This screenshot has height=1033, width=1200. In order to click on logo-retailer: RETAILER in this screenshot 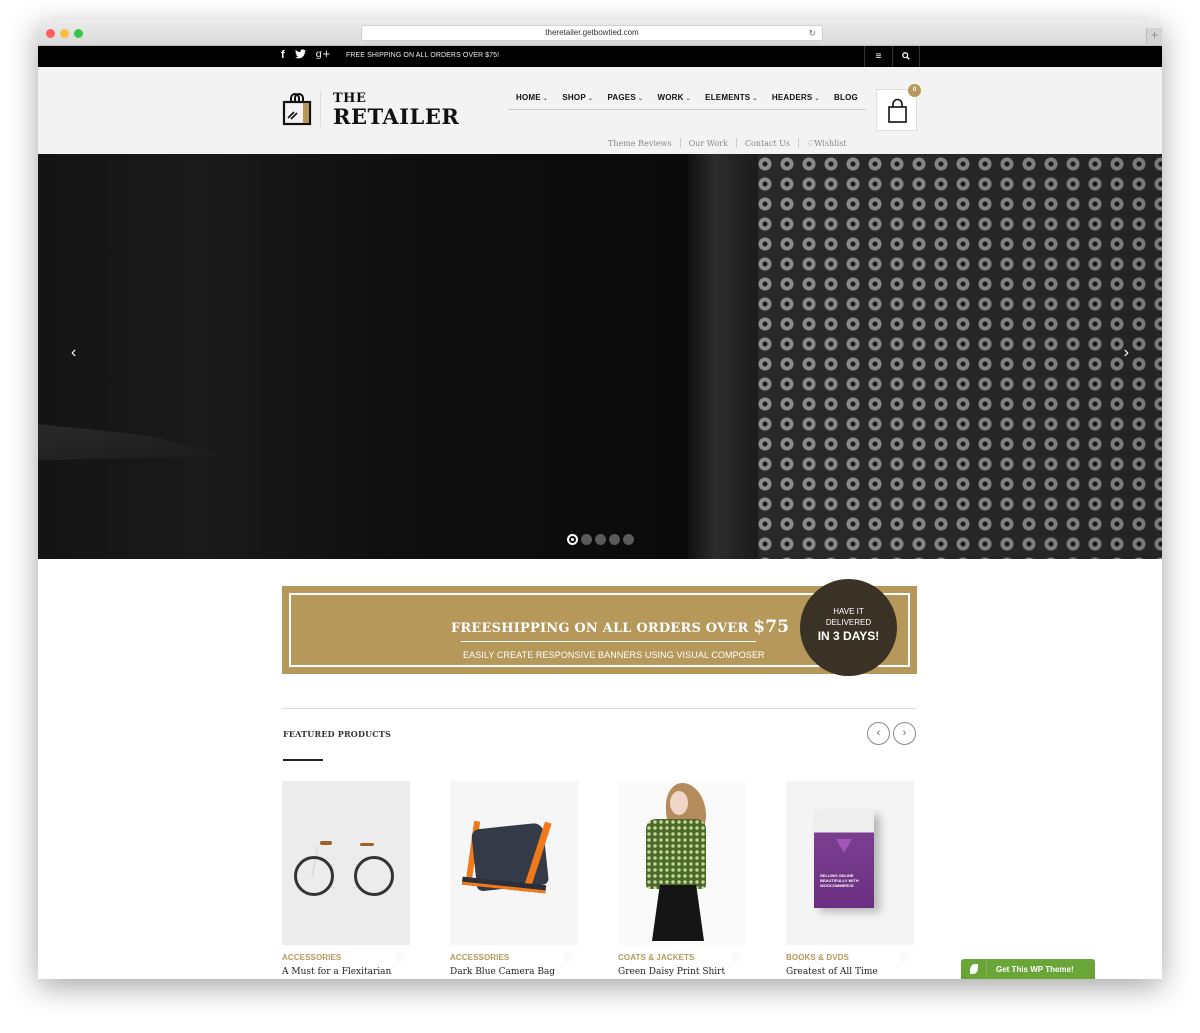, I will do `click(396, 116)`.